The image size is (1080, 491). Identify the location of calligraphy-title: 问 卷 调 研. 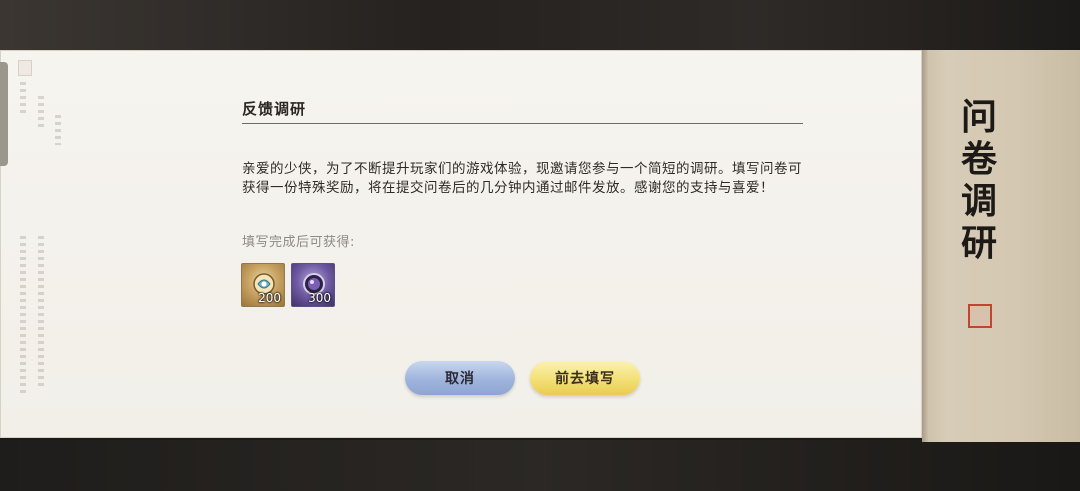
(979, 180).